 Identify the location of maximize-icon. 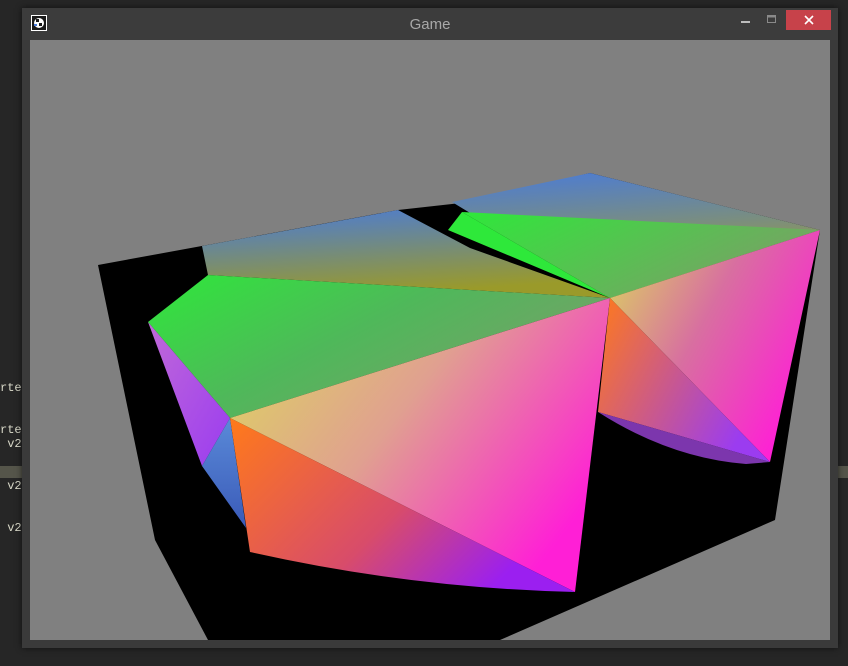
(771, 19).